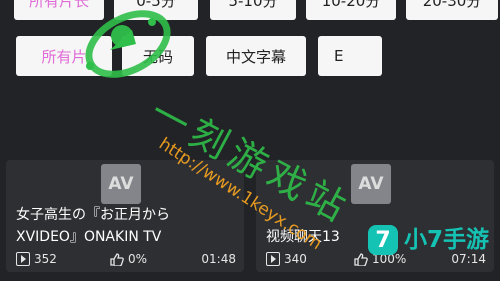 The height and width of the screenshot is (281, 500). I want to click on filter-more: Ε, so click(350, 56).